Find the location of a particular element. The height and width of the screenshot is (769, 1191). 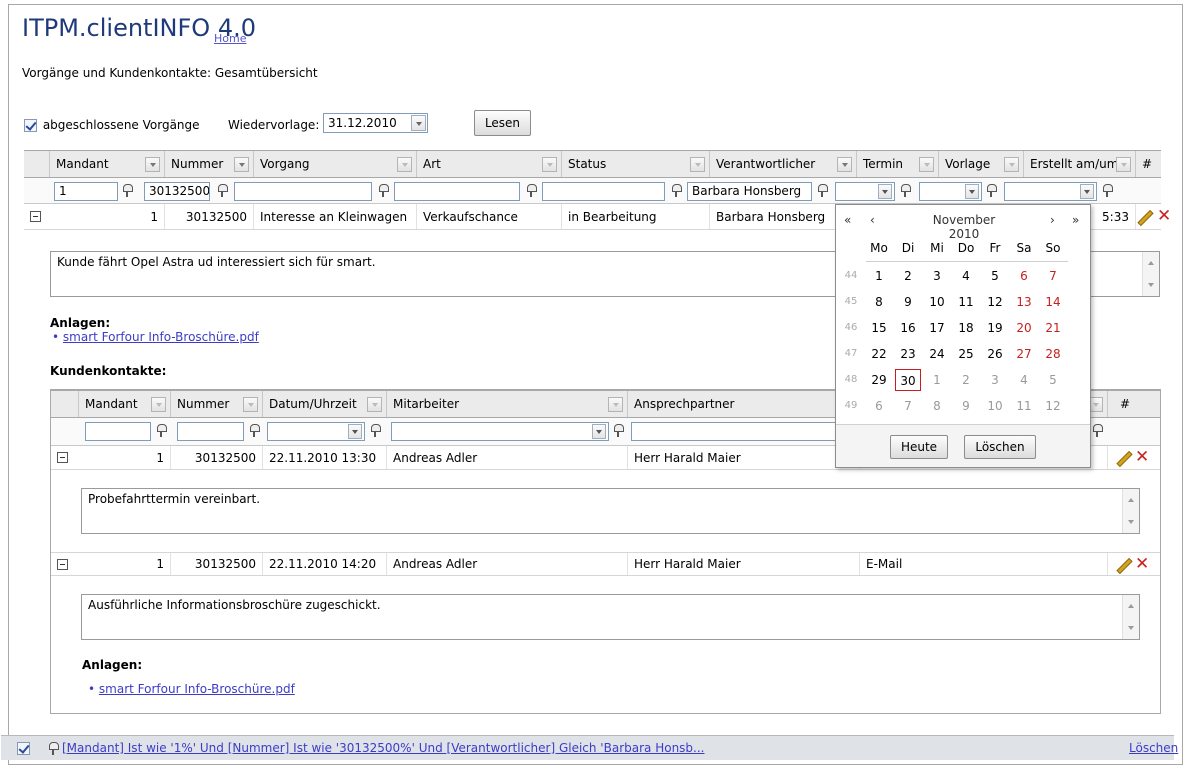

filter-nummer-input: 30132500 is located at coordinates (177, 191).